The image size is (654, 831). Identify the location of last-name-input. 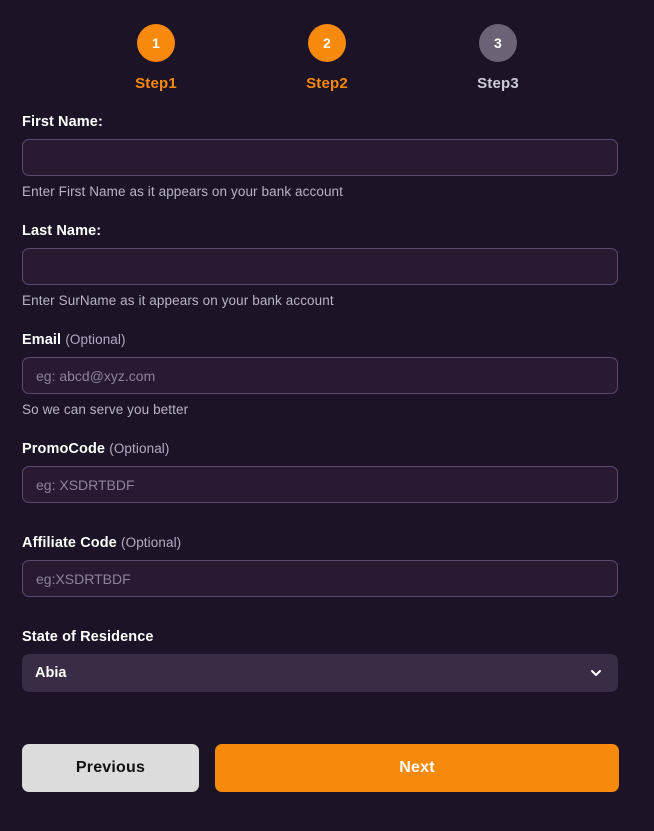
(320, 266).